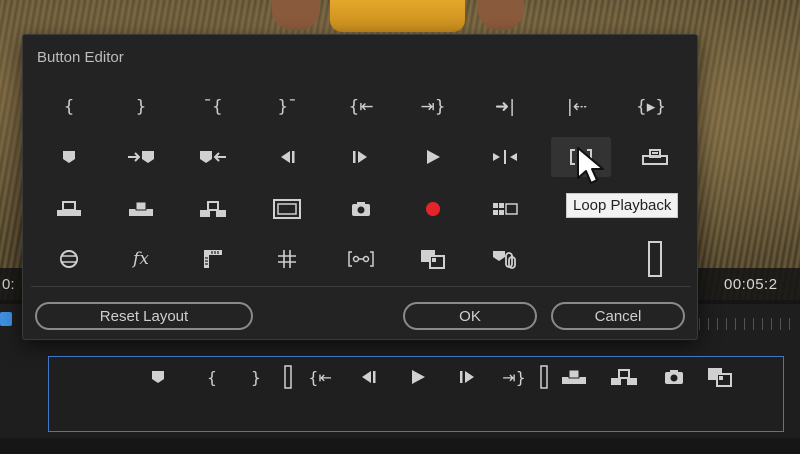 The image size is (800, 454). I want to click on go-to-previous-edit-icon: |⇠, so click(577, 107).